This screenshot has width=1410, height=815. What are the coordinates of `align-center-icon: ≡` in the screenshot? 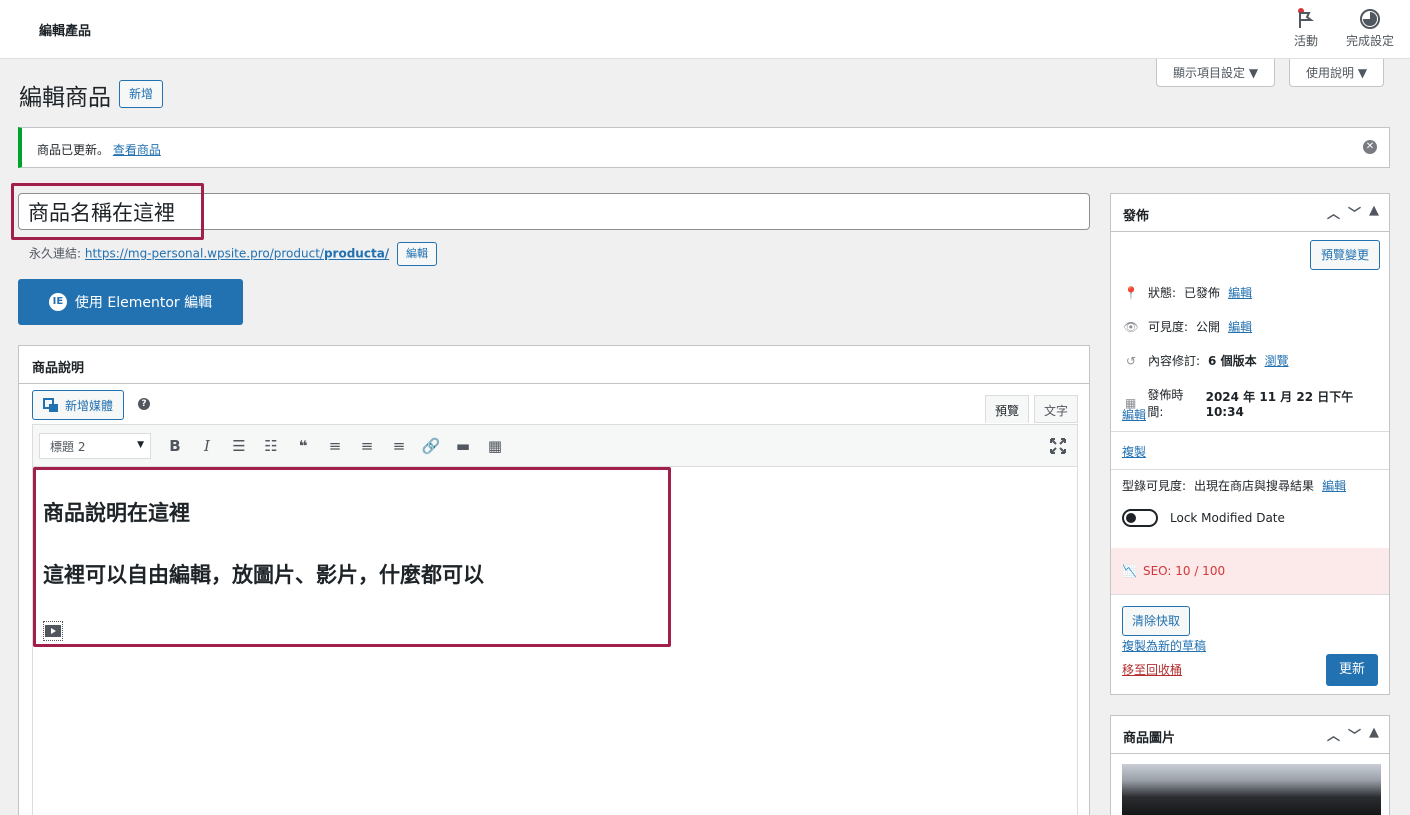 It's located at (367, 446).